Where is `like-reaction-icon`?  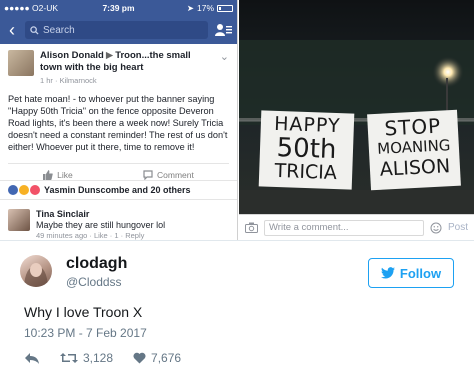 like-reaction-icon is located at coordinates (13, 190).